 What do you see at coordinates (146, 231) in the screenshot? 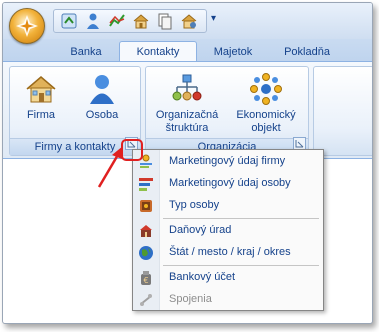
I see `tax-office-icon` at bounding box center [146, 231].